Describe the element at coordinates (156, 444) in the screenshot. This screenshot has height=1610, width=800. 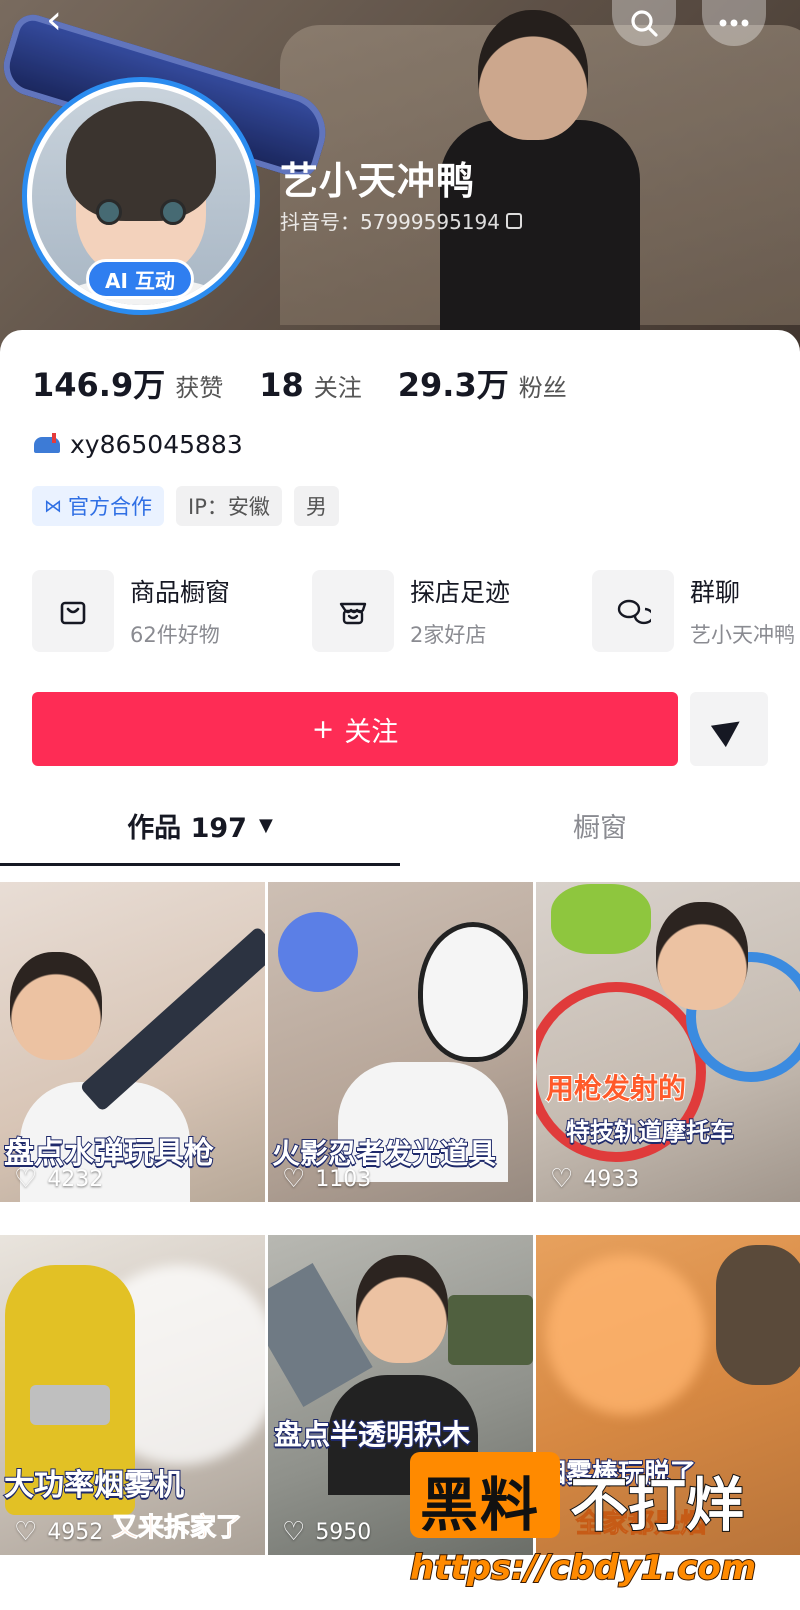
I see `signature-text: xy865045883` at that location.